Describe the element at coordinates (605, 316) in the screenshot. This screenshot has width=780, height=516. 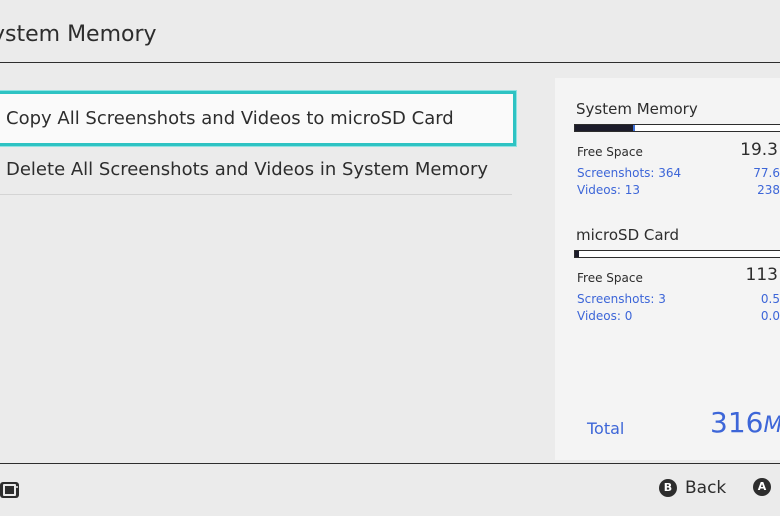
I see `microsd-videos-label: Videos: 0` at that location.